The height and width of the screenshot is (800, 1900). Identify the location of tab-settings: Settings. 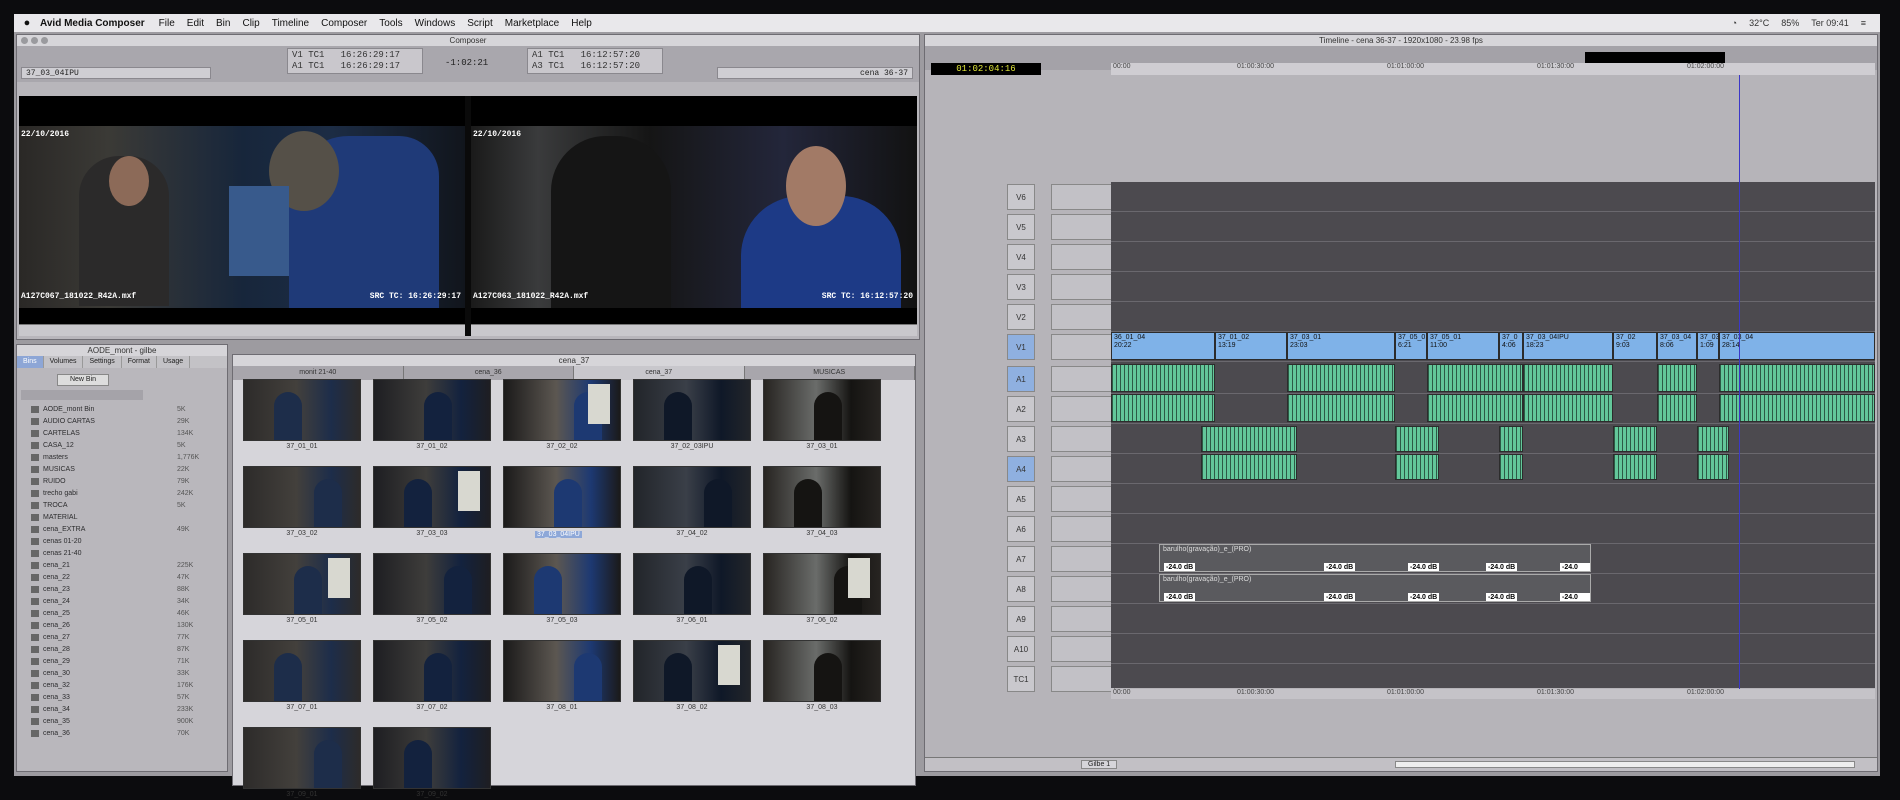
(102, 362).